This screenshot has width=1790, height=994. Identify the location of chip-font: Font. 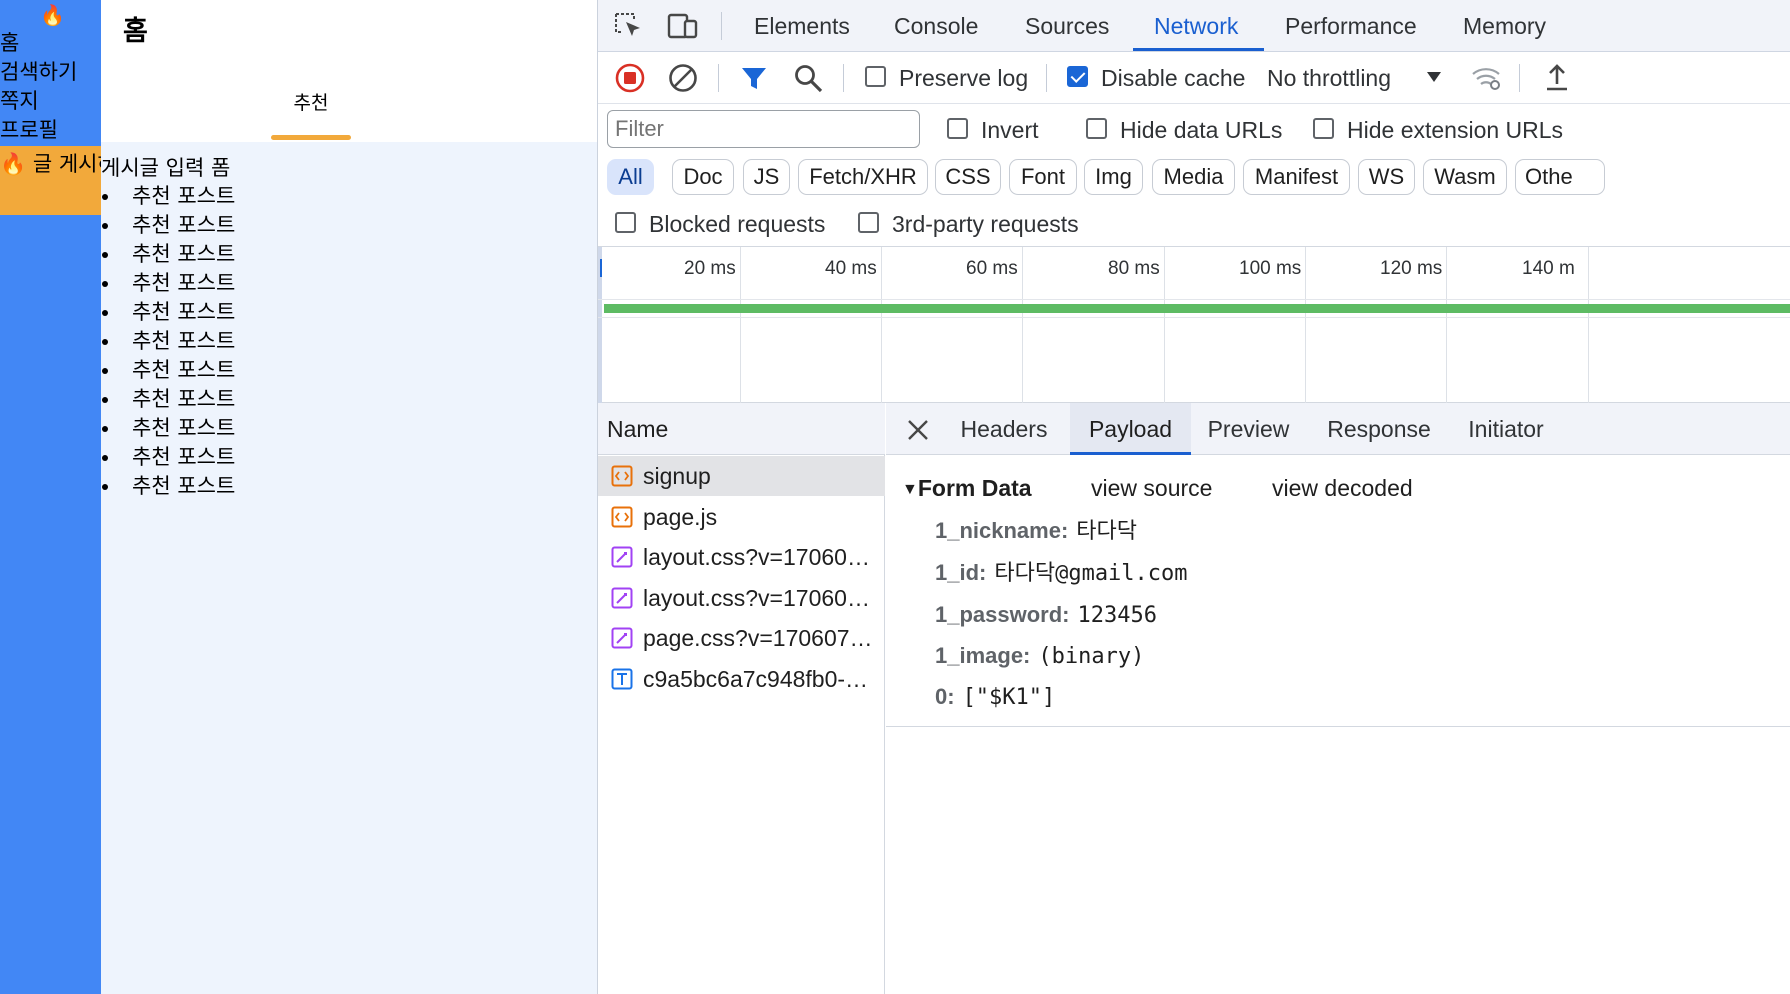
(1043, 177).